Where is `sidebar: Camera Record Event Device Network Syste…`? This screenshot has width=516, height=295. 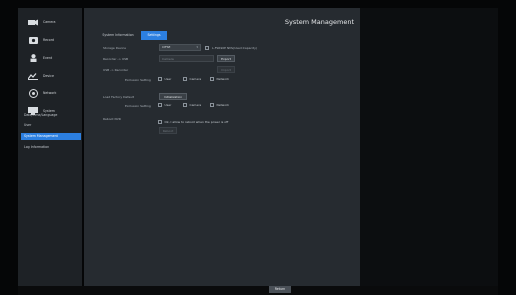
sidebar: Camera Record Event Device Network Syste… is located at coordinates (50, 147).